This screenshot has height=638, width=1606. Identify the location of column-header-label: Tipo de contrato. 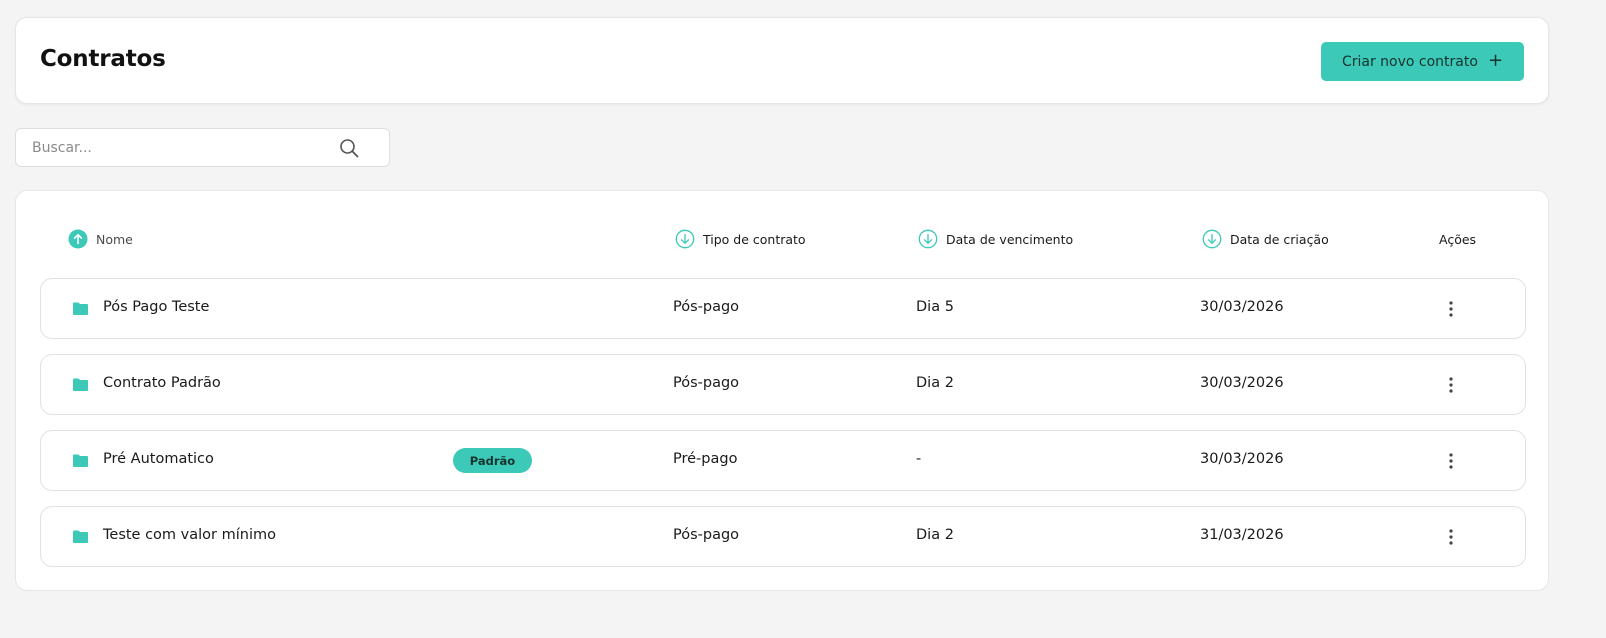
(754, 239).